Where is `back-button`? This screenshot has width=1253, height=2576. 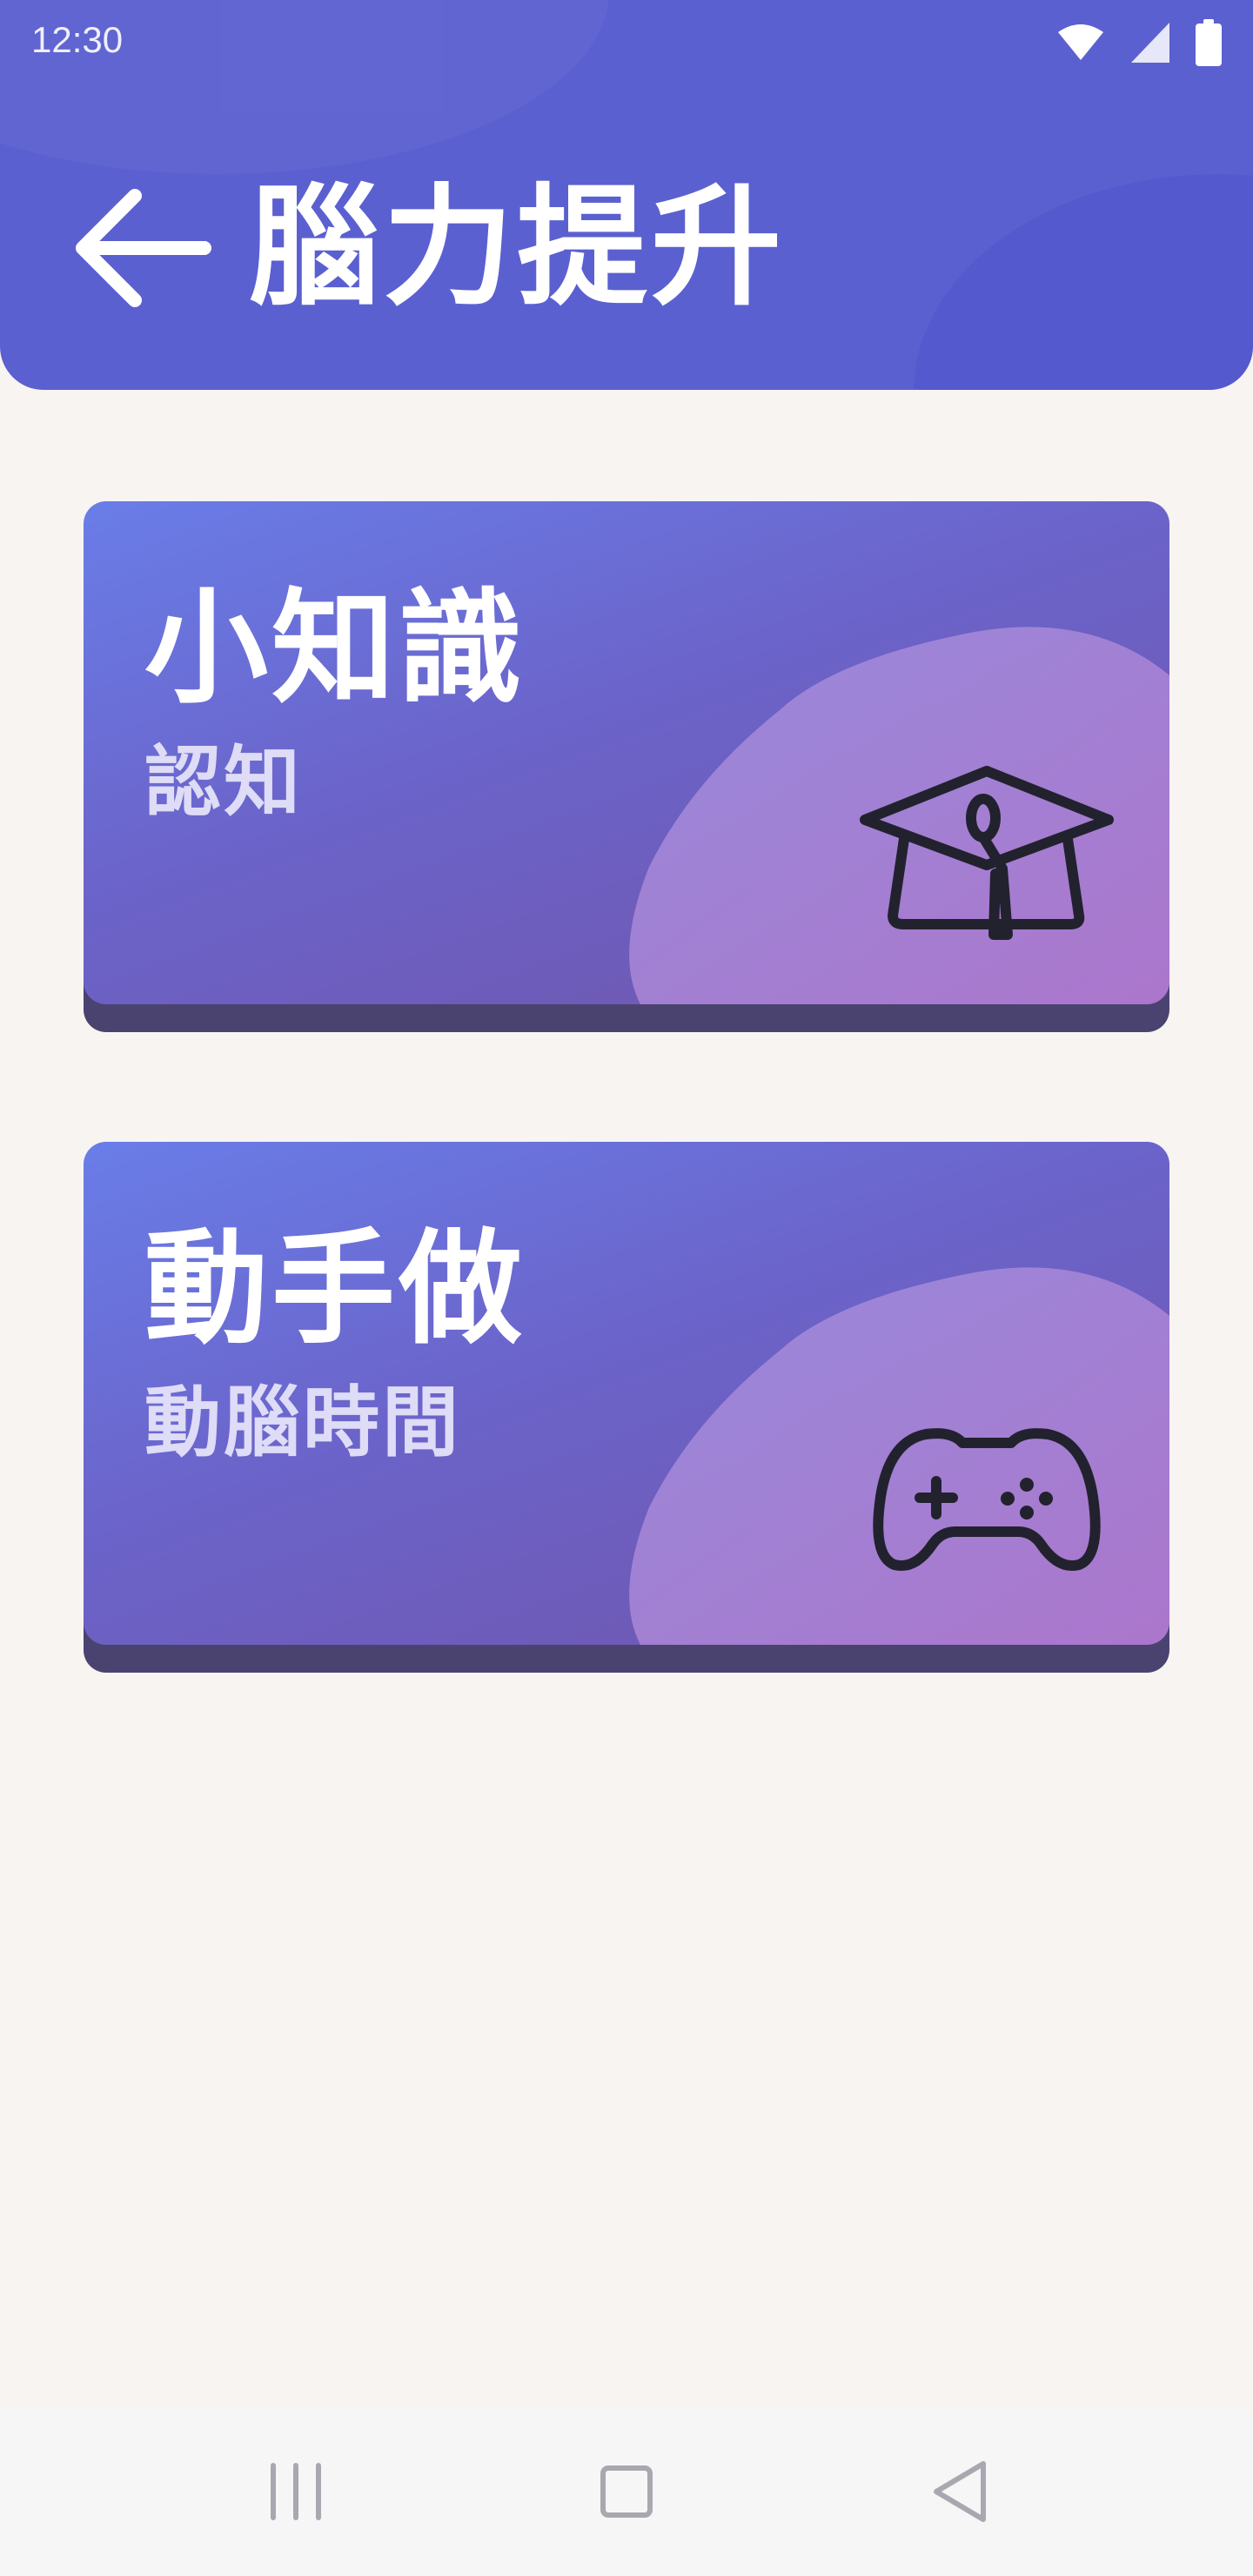 back-button is located at coordinates (144, 248).